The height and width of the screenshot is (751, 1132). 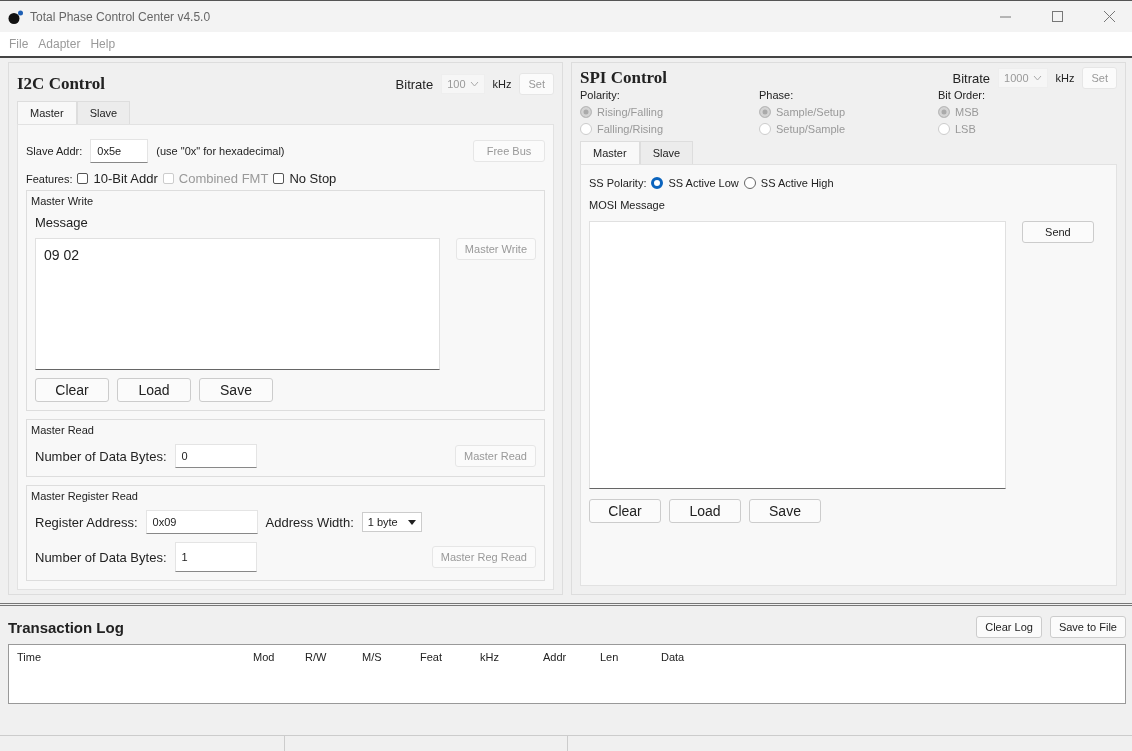 I want to click on panel-title: SPI Control, so click(x=624, y=78).